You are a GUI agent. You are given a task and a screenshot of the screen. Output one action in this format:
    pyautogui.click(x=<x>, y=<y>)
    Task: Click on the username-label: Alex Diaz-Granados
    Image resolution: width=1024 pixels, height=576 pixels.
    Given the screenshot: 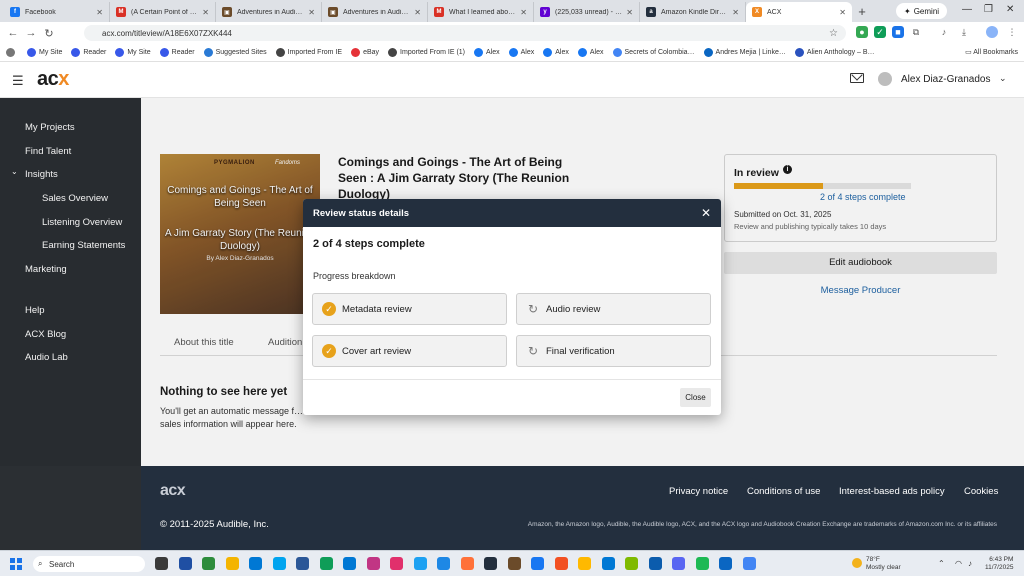 What is the action you would take?
    pyautogui.click(x=945, y=79)
    